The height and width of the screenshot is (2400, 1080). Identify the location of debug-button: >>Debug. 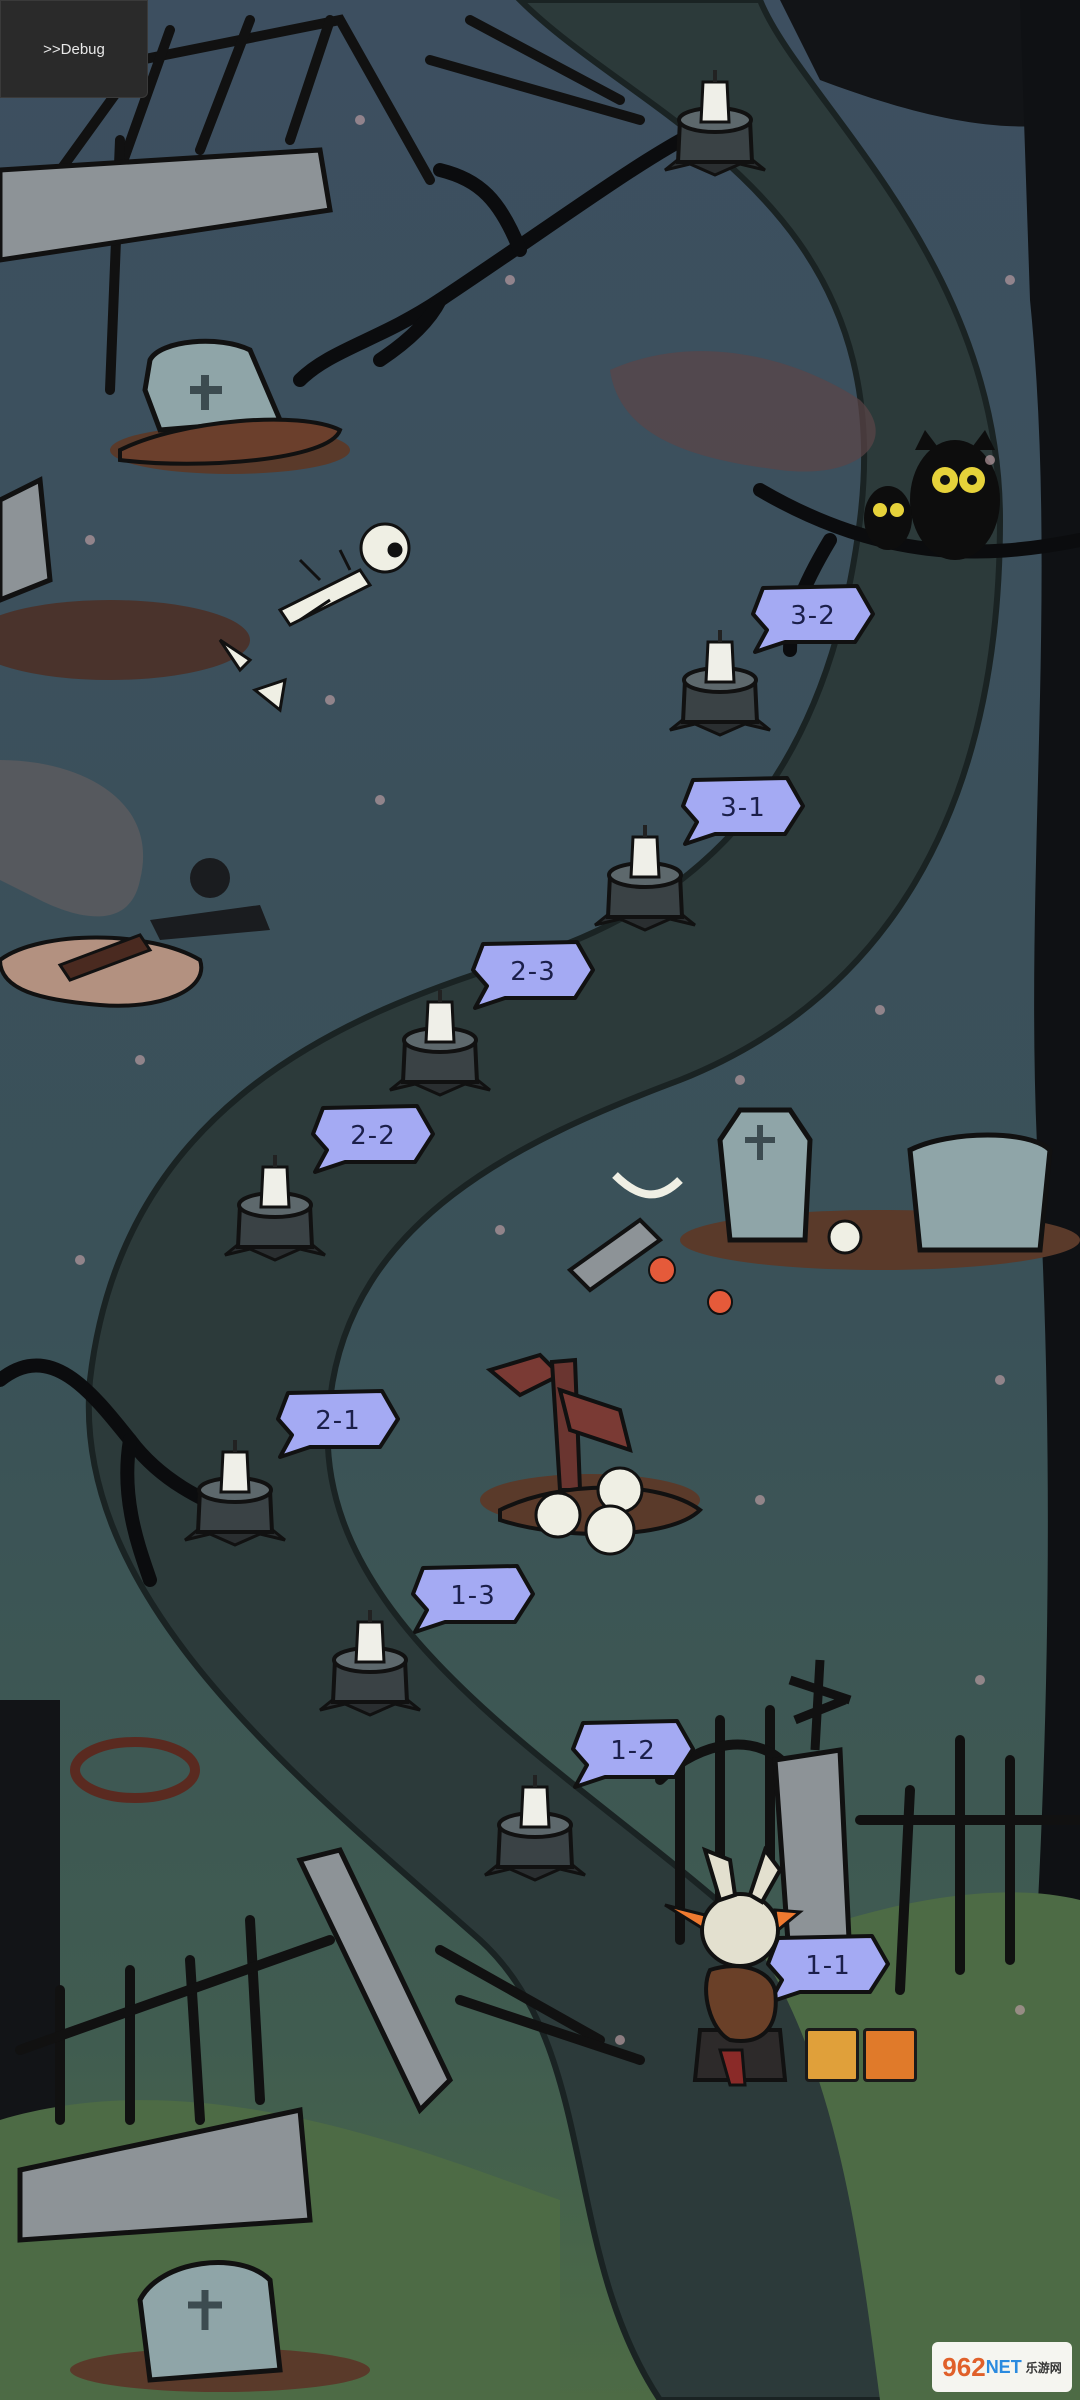
(74, 49).